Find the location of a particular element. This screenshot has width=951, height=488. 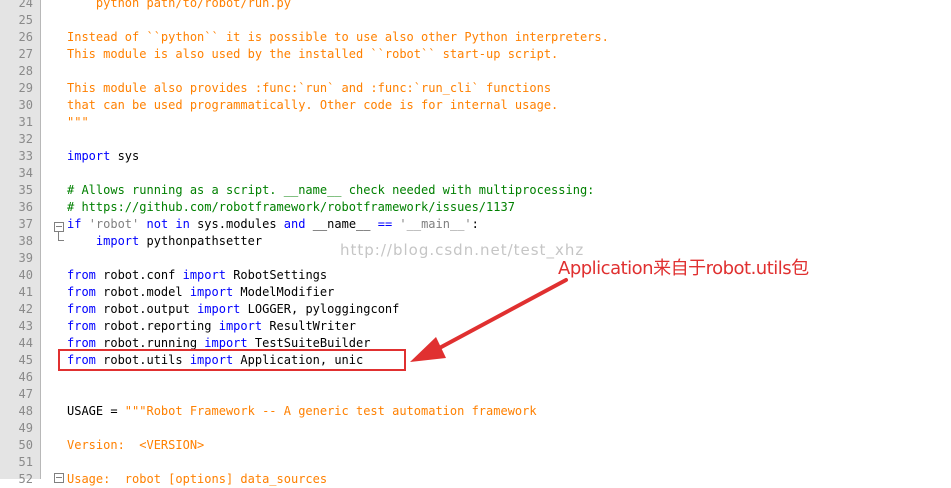

arrow-icon is located at coordinates (489, 320).